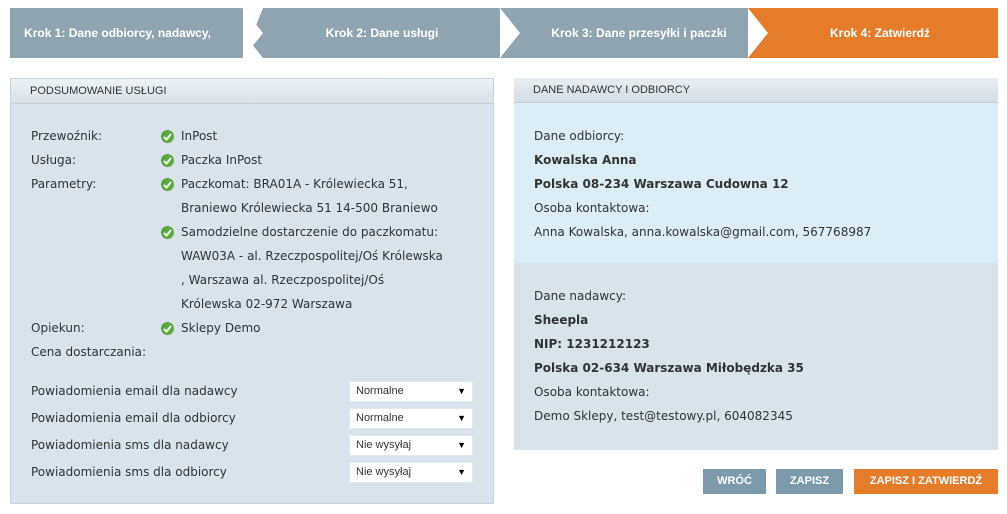  I want to click on param1-wrap: Paczkomat: BRA01A - Królewiecka 51,, so click(284, 184).